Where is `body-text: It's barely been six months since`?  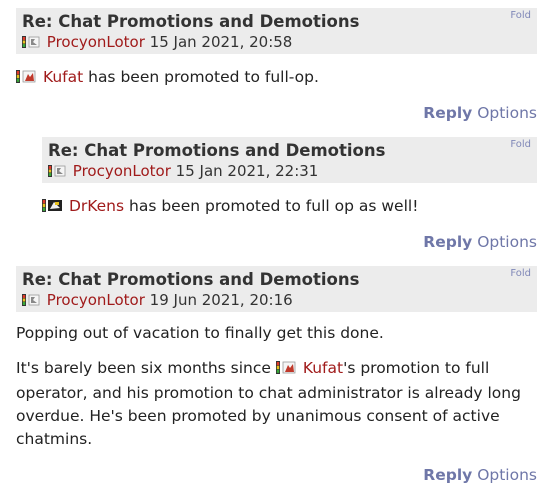 body-text: It's barely been six months since is located at coordinates (146, 368).